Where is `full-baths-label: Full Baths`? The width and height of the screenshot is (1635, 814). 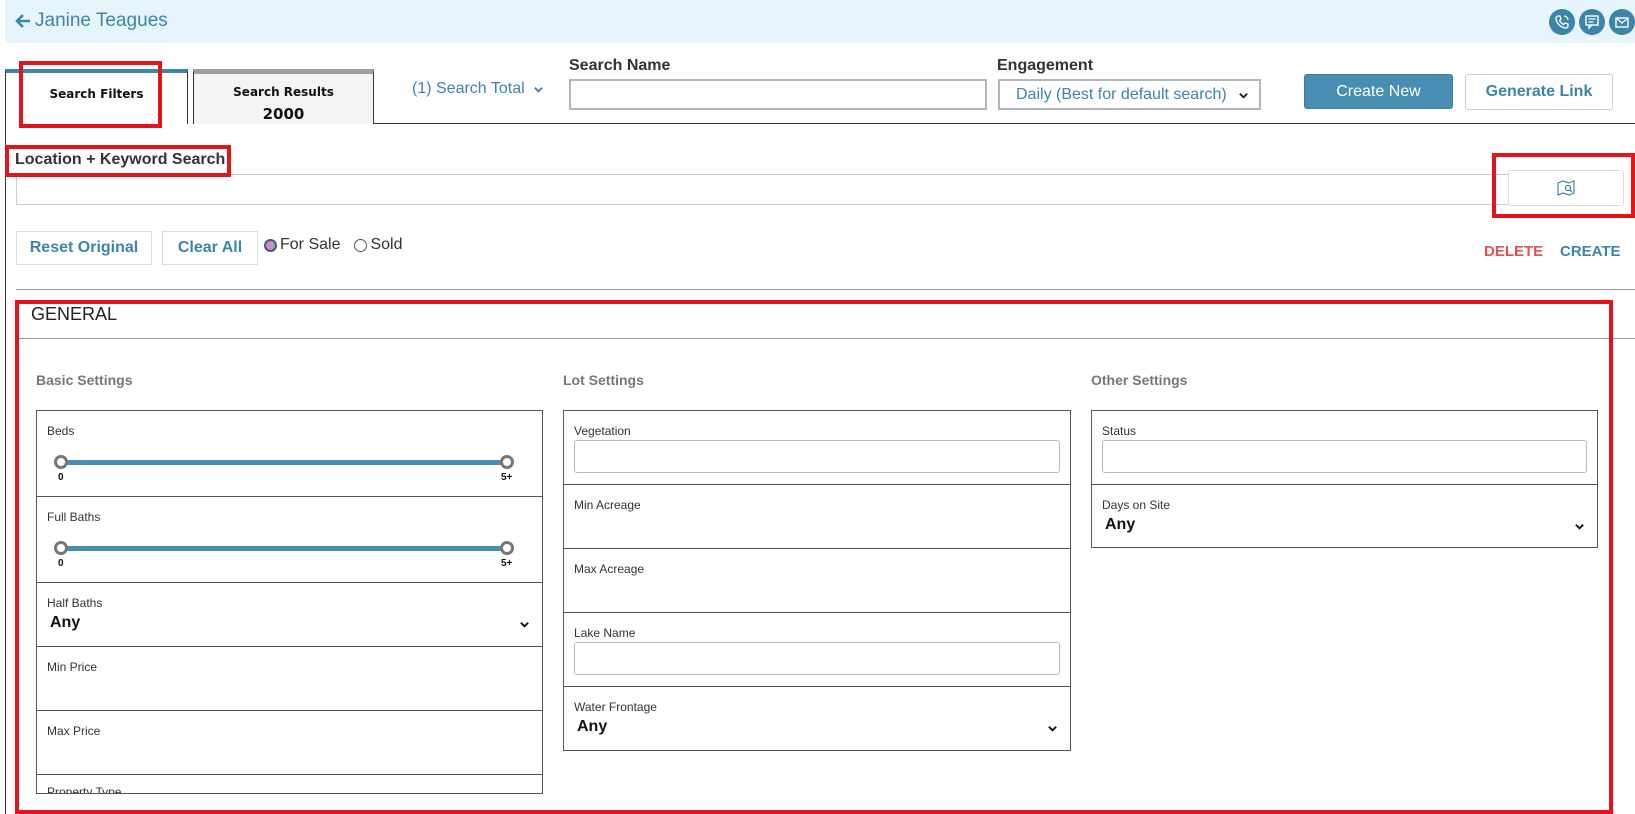 full-baths-label: Full Baths is located at coordinates (74, 517).